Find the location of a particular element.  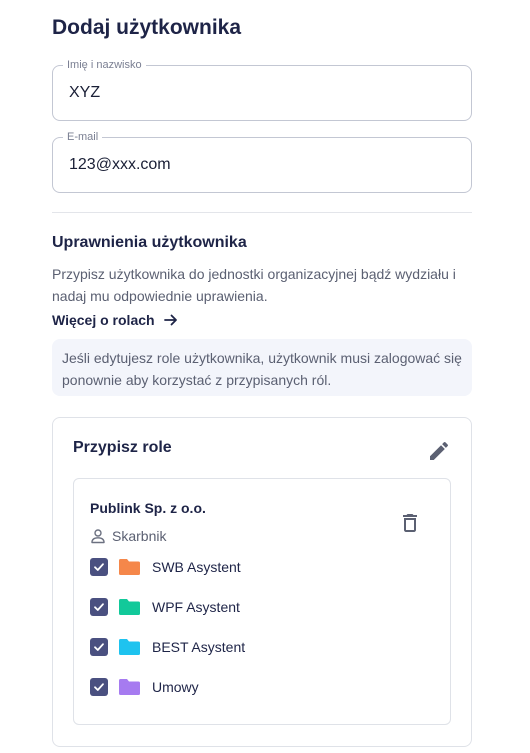

page-title: Dodaj użytkownika is located at coordinates (147, 27).